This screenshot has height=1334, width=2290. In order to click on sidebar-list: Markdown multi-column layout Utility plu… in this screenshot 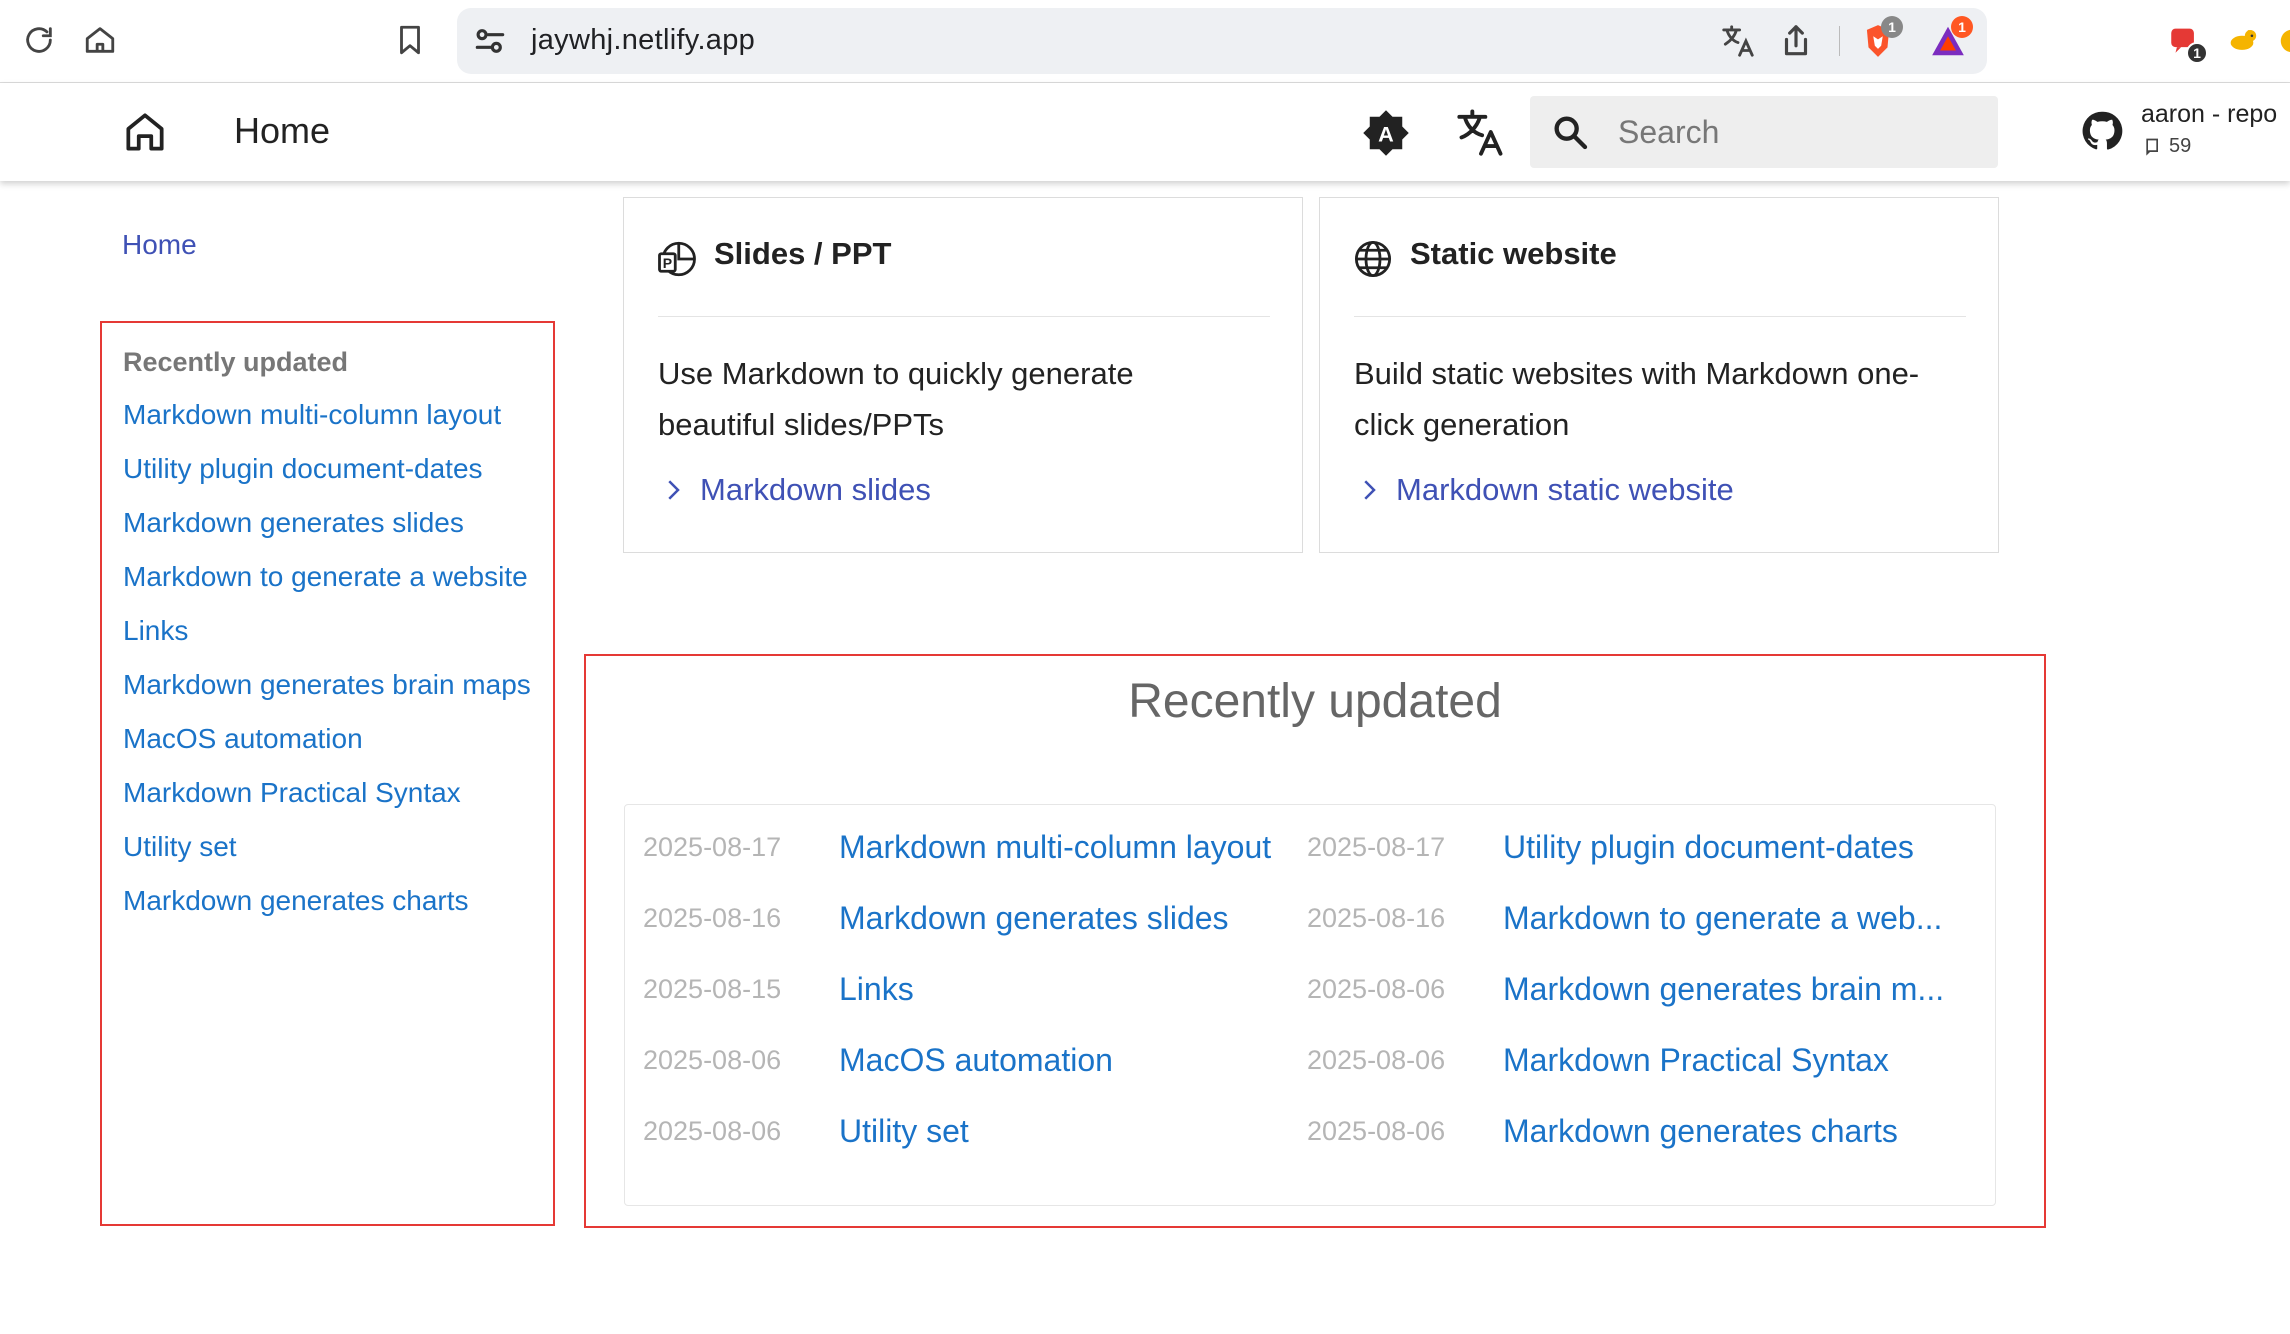, I will do `click(327, 669)`.